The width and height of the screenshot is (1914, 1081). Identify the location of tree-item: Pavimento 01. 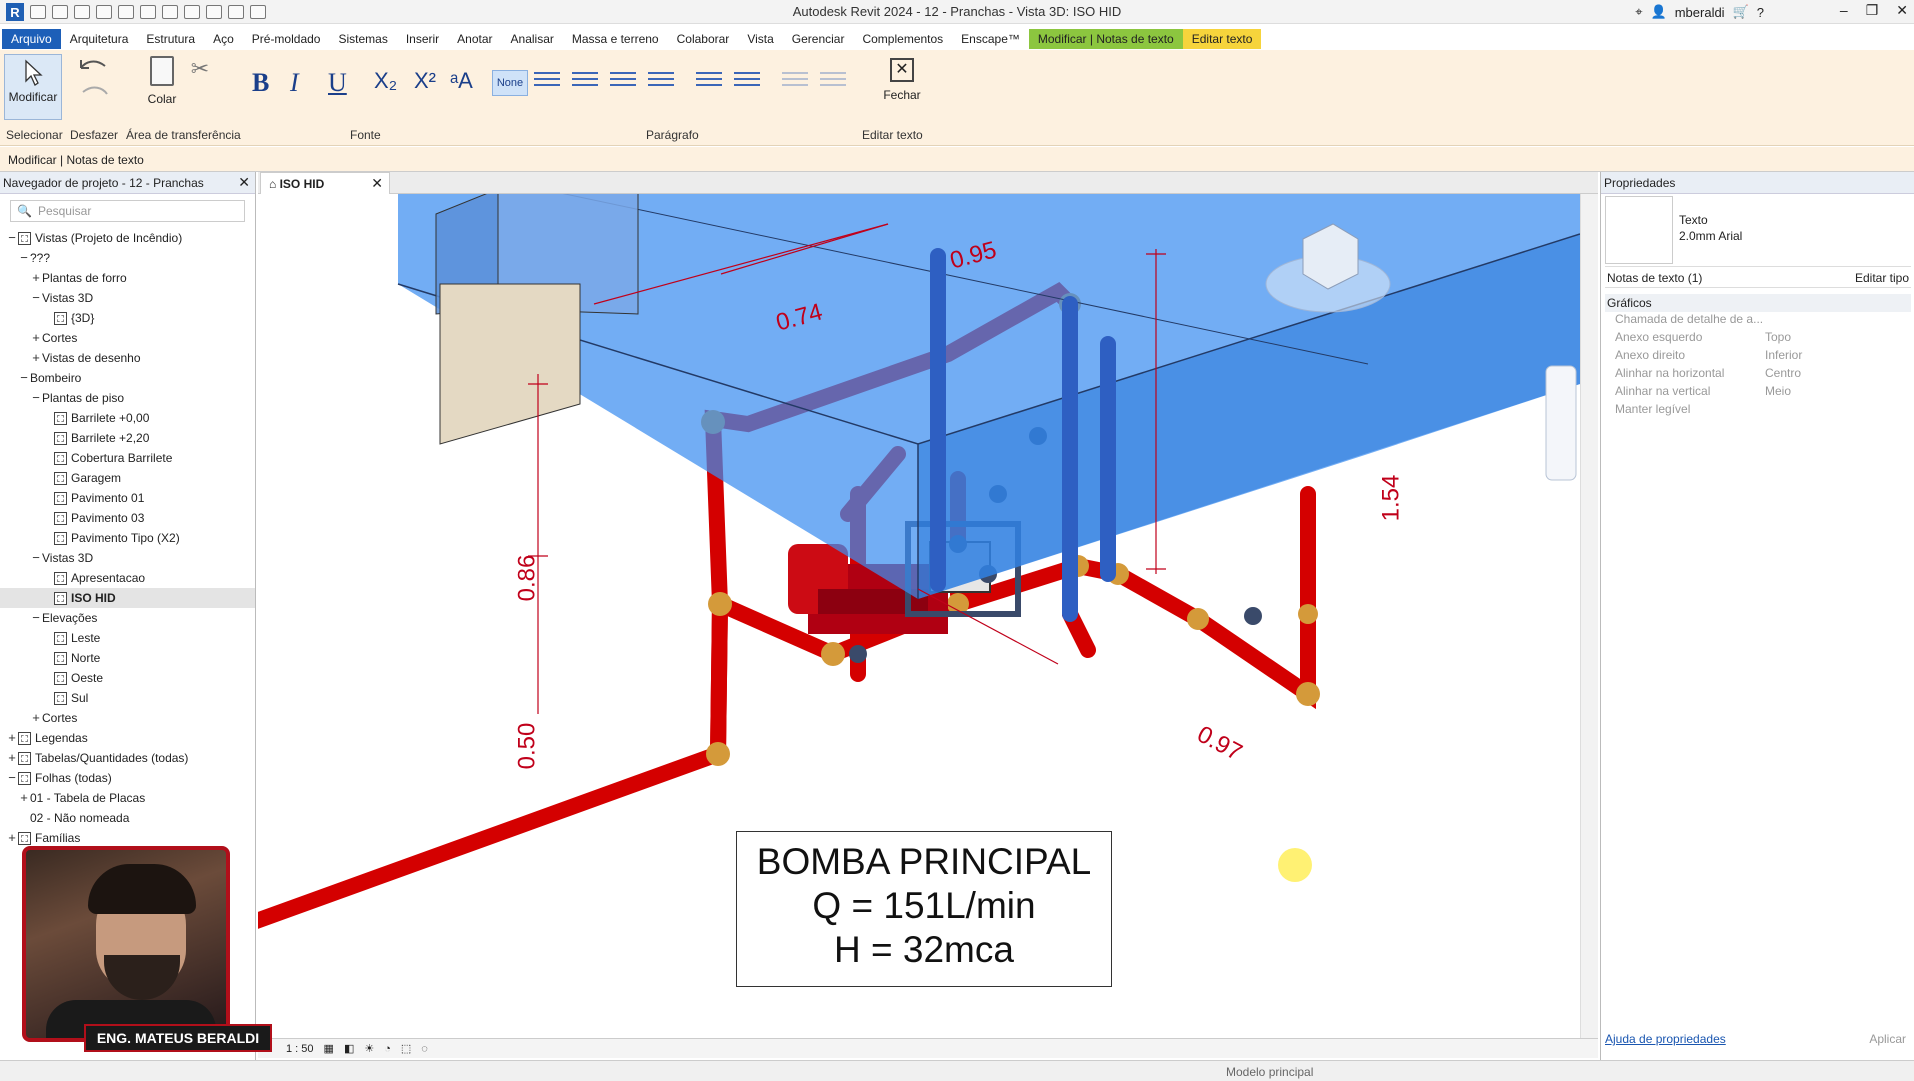
(127, 498).